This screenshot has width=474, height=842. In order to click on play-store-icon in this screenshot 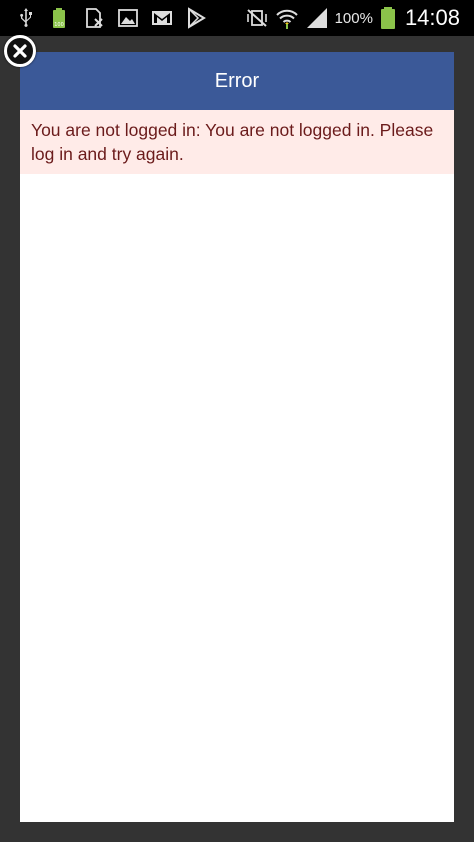, I will do `click(196, 18)`.